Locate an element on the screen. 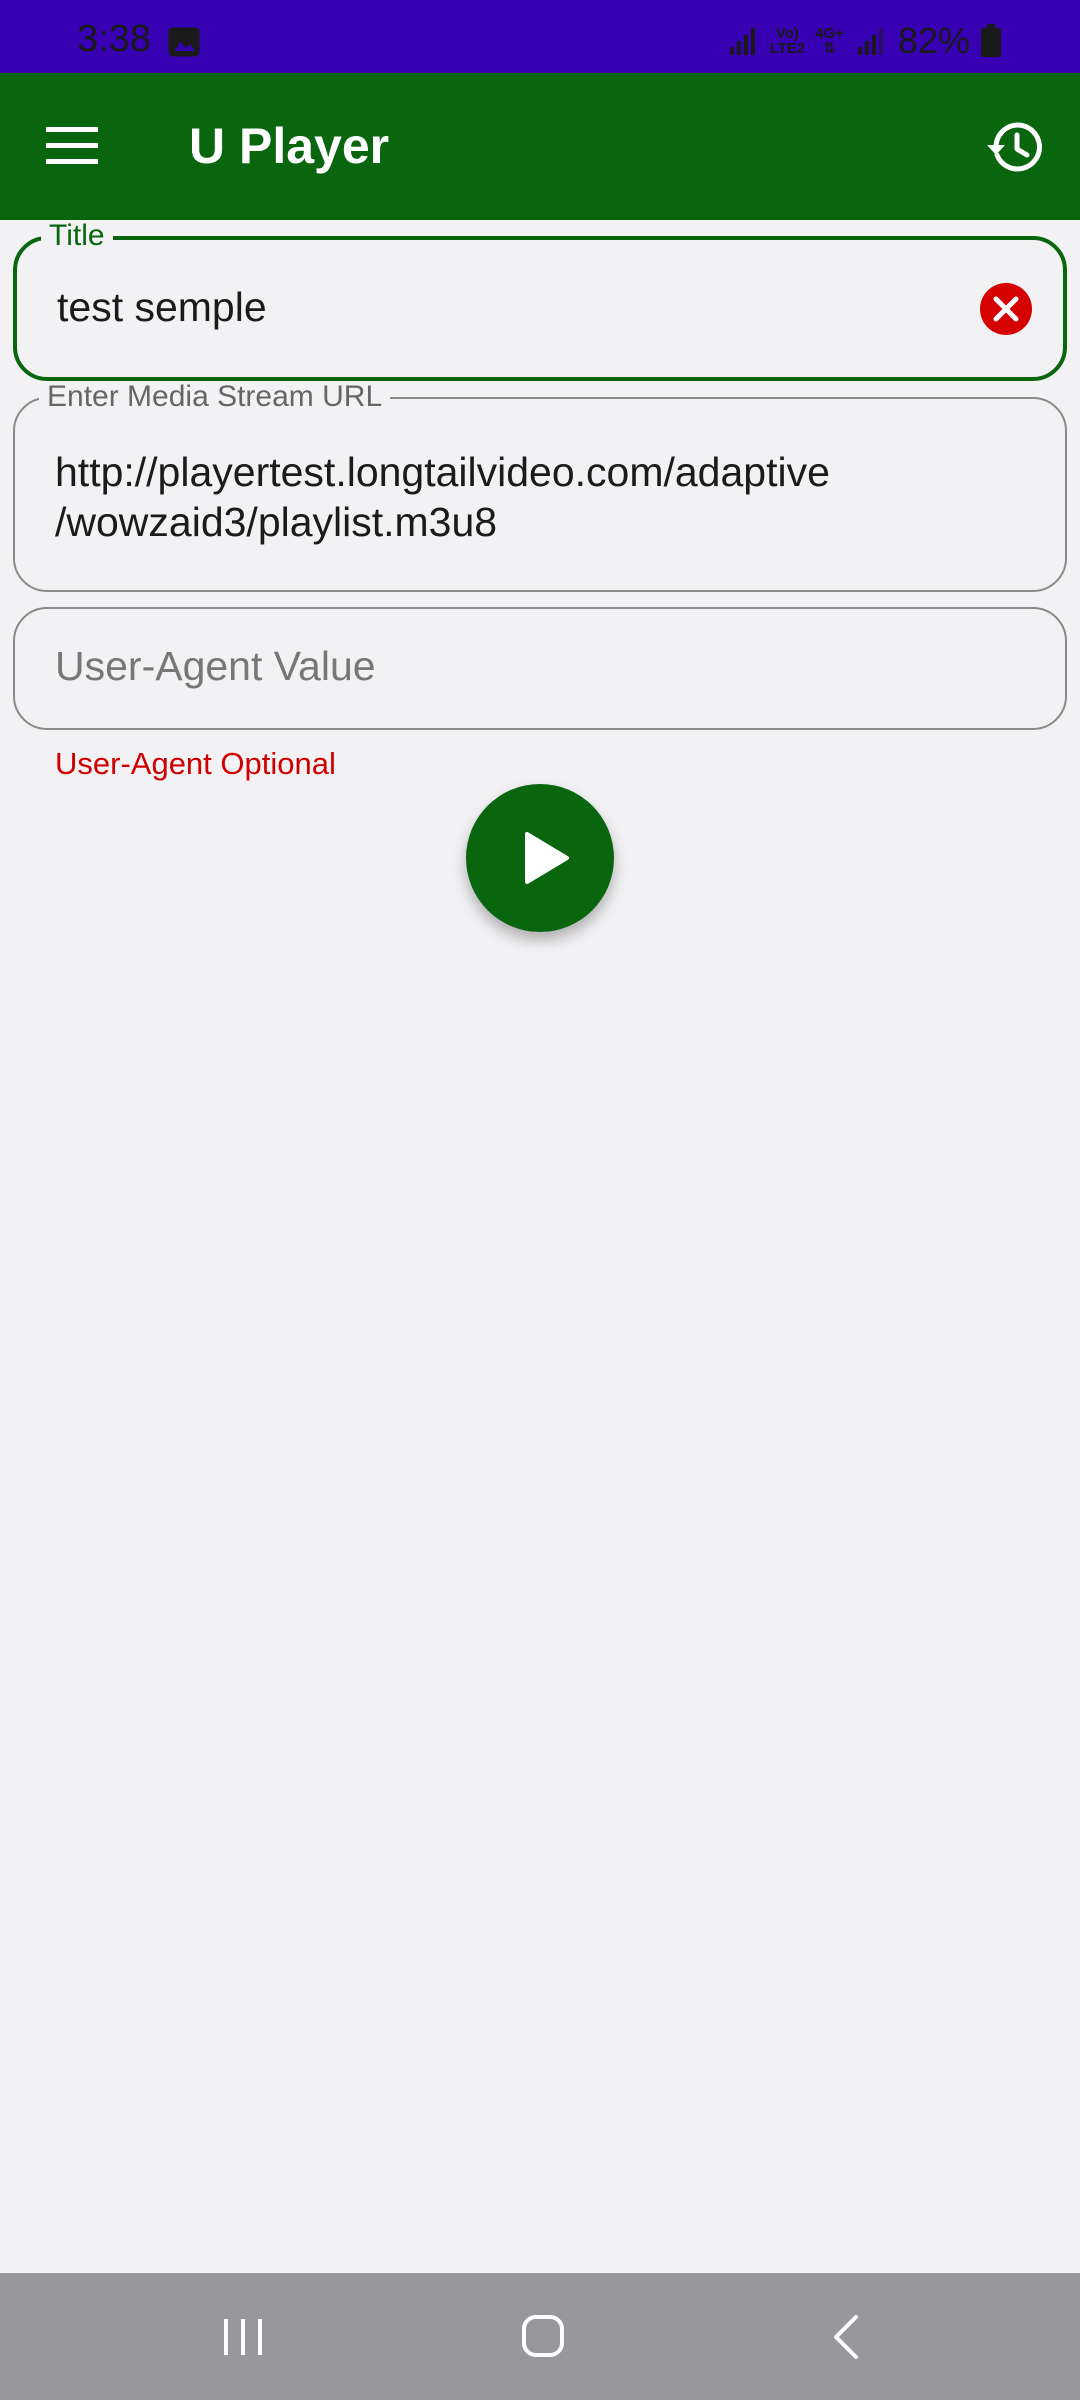 Image resolution: width=1080 pixels, height=2400 pixels. user-agent-placeholder: User-Agent Value is located at coordinates (215, 666).